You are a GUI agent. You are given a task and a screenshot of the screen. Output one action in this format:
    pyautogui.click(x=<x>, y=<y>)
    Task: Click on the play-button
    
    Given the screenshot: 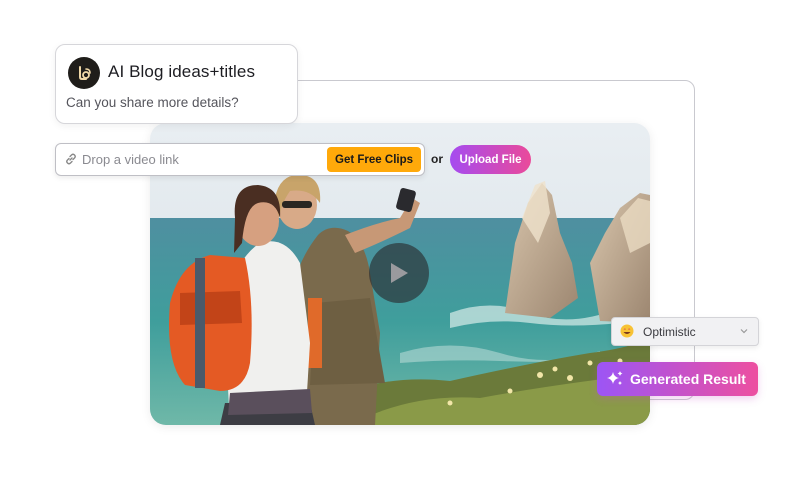 What is the action you would take?
    pyautogui.click(x=399, y=273)
    